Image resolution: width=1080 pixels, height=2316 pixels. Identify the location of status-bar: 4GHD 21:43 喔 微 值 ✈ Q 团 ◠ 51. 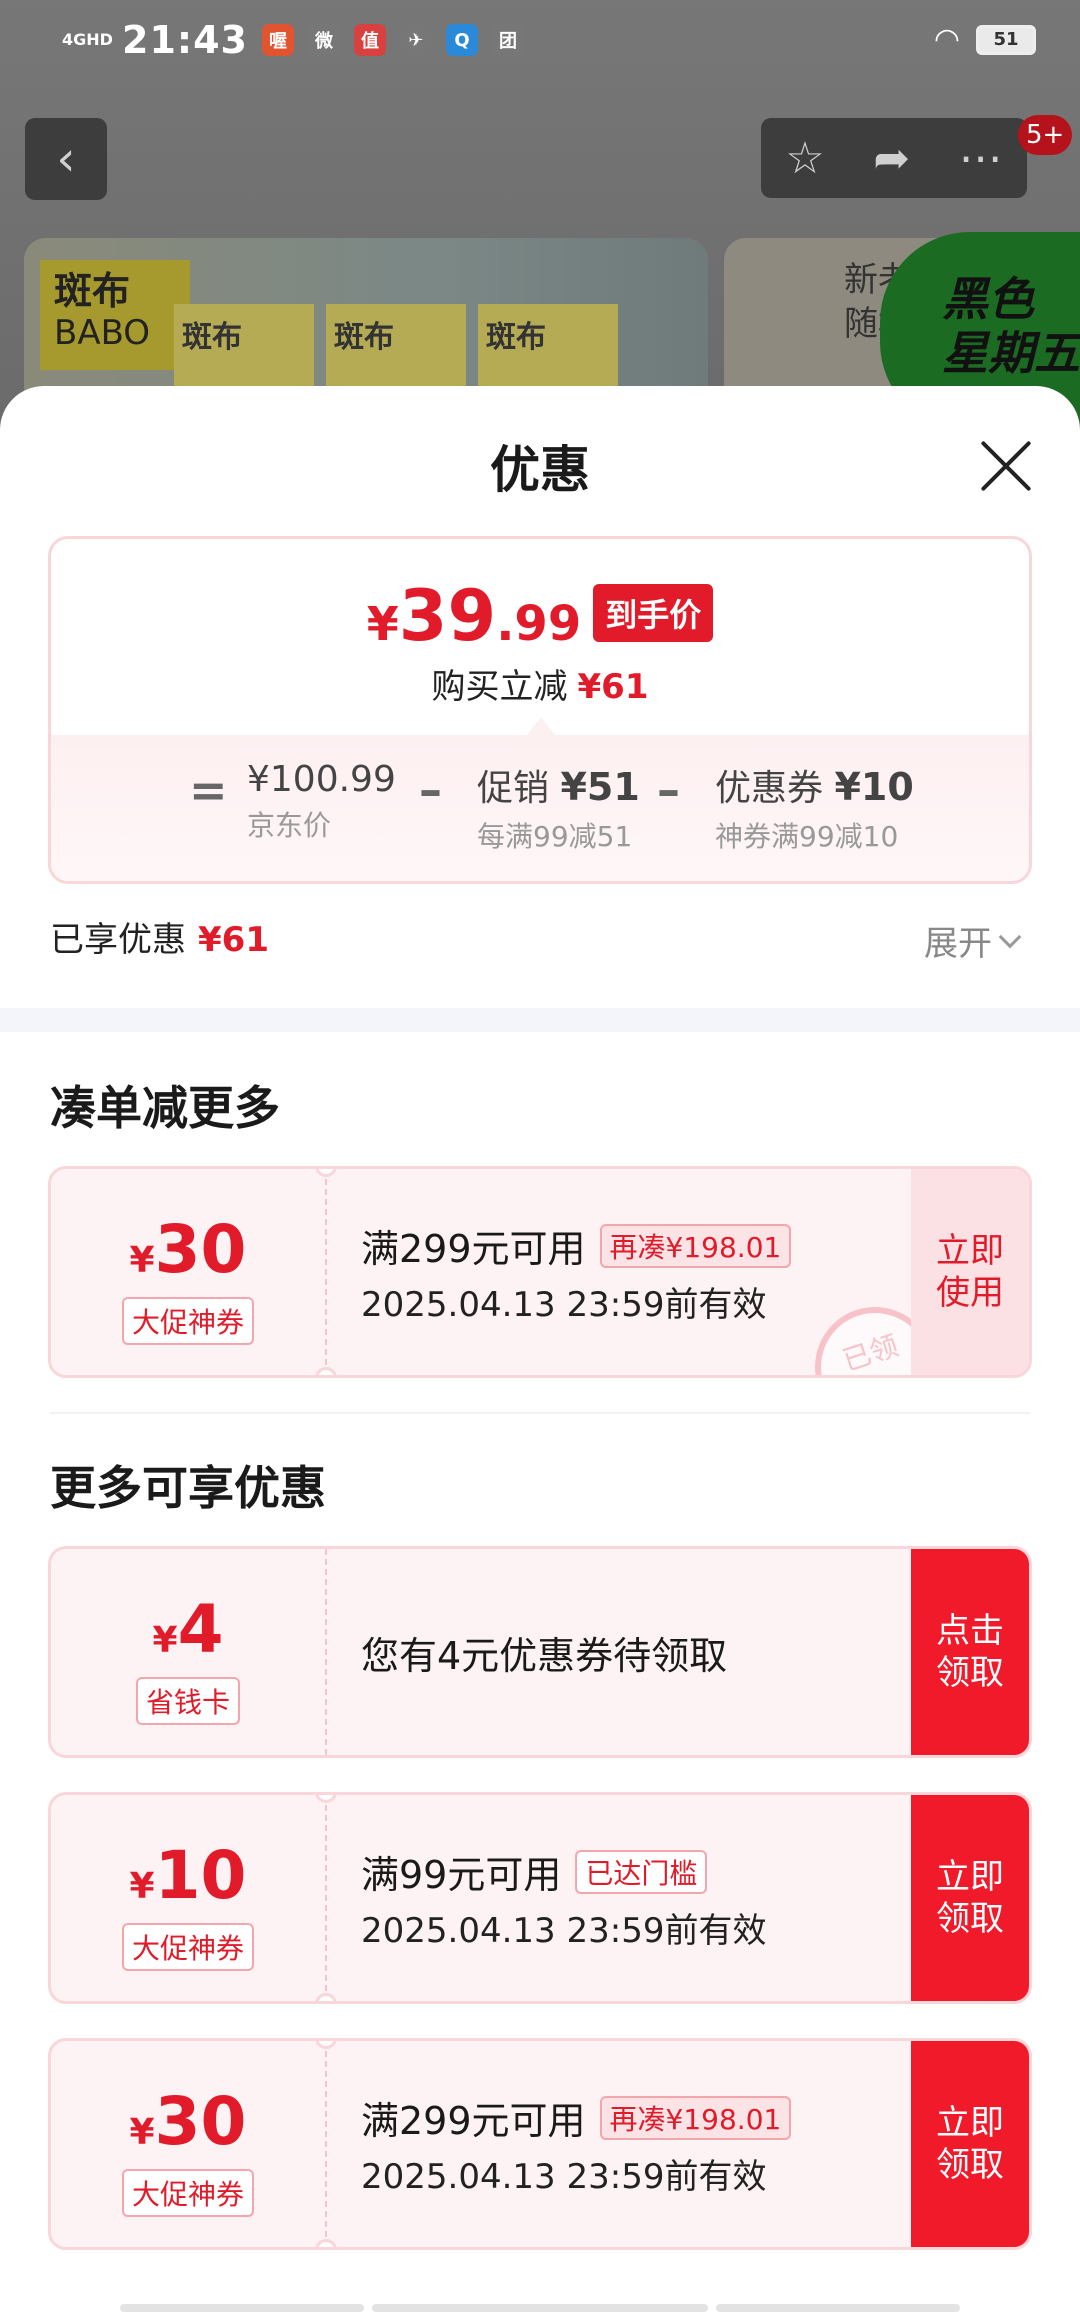
(540, 40).